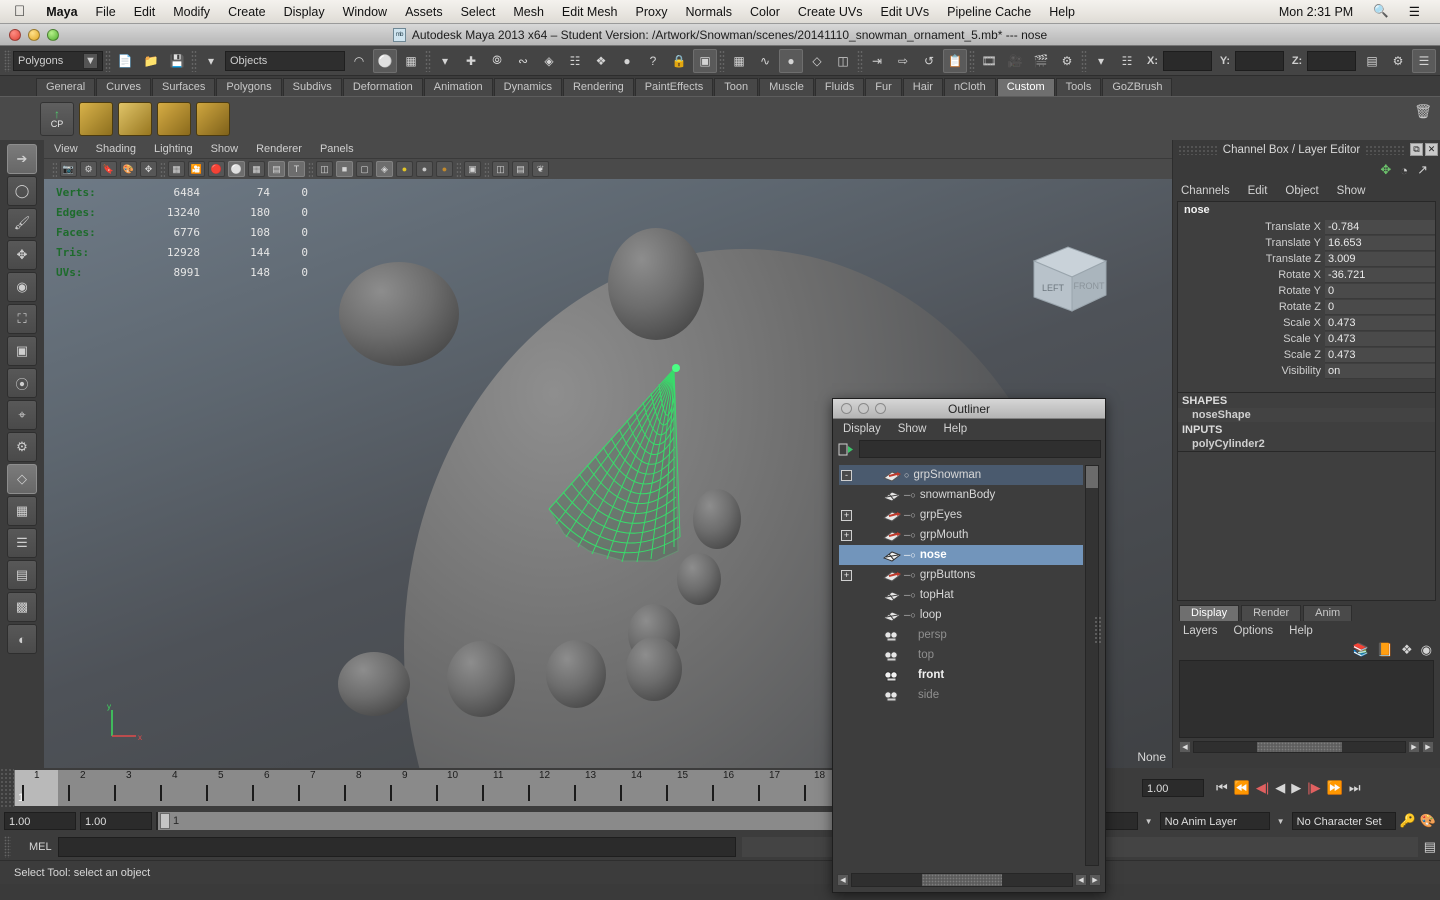 This screenshot has height=900, width=1440. What do you see at coordinates (961, 555) in the screenshot?
I see `outliner-row-nose: ─○ nose` at bounding box center [961, 555].